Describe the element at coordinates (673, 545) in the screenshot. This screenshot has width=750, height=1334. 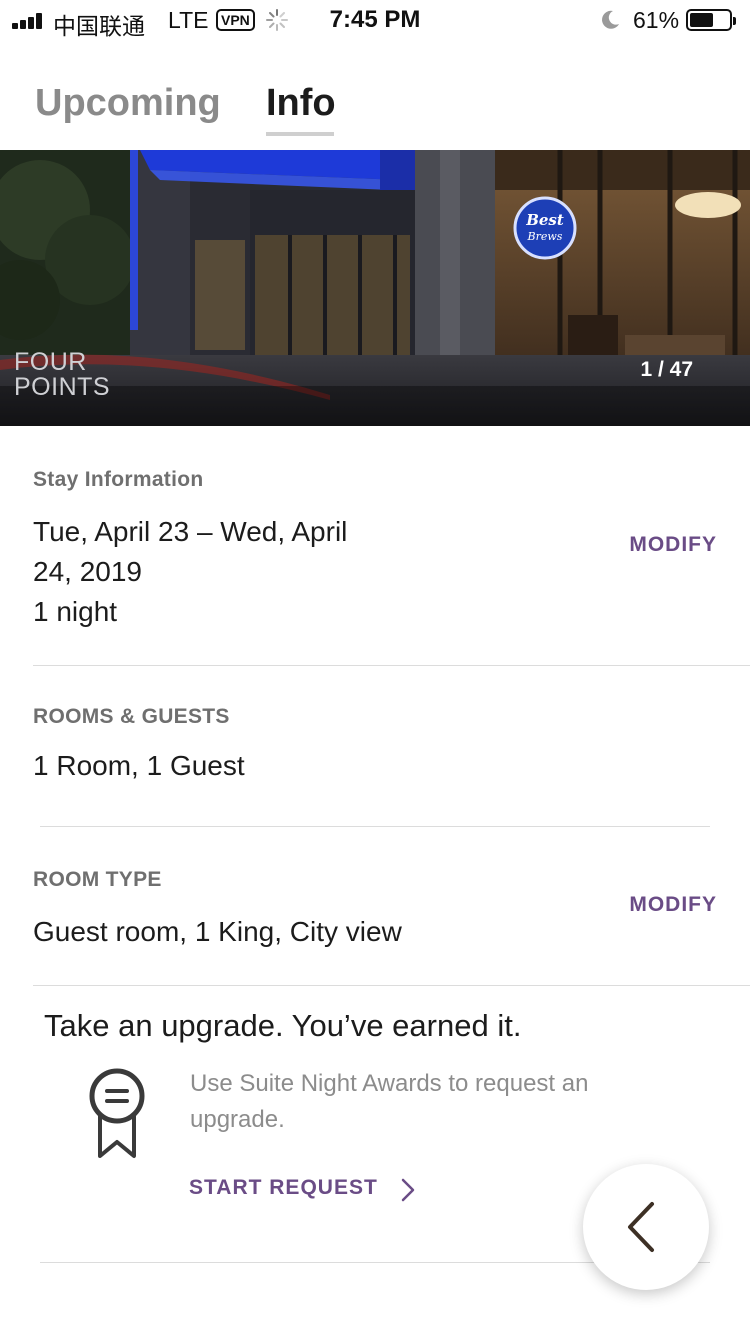
I see `modify-dates-button: MODIFY` at that location.